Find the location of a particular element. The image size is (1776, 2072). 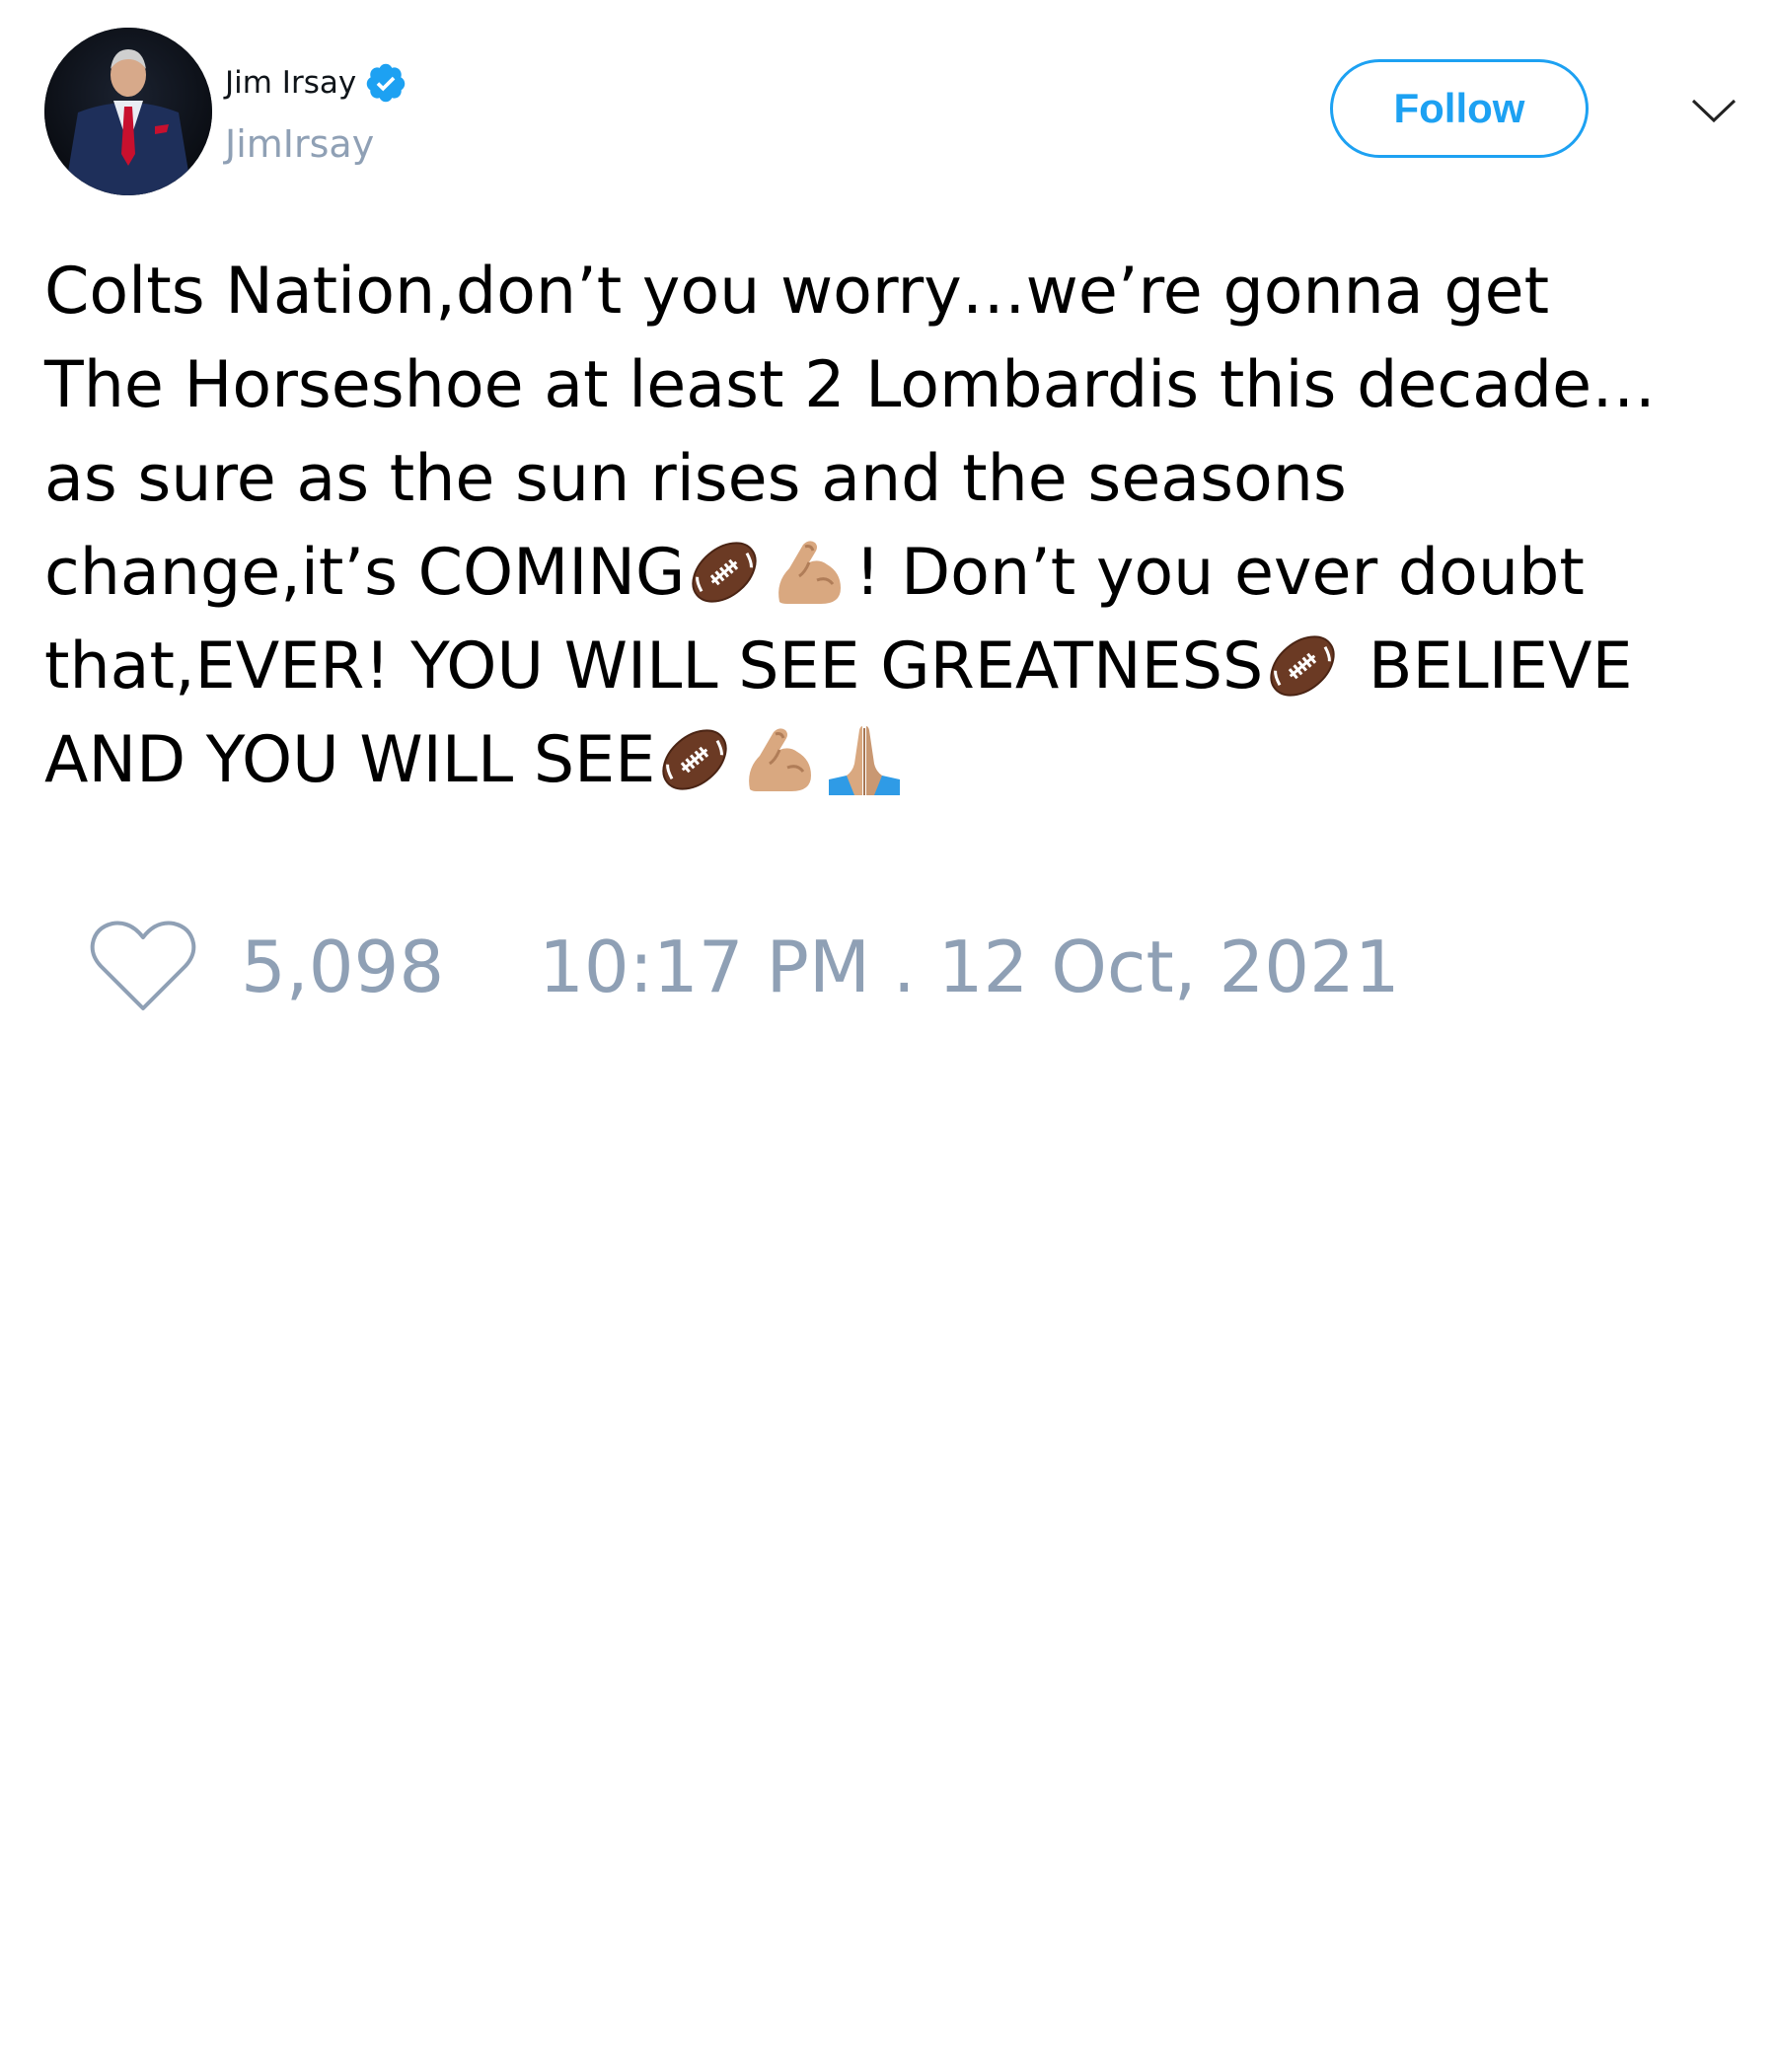

like-count: 5,098 is located at coordinates (343, 966).